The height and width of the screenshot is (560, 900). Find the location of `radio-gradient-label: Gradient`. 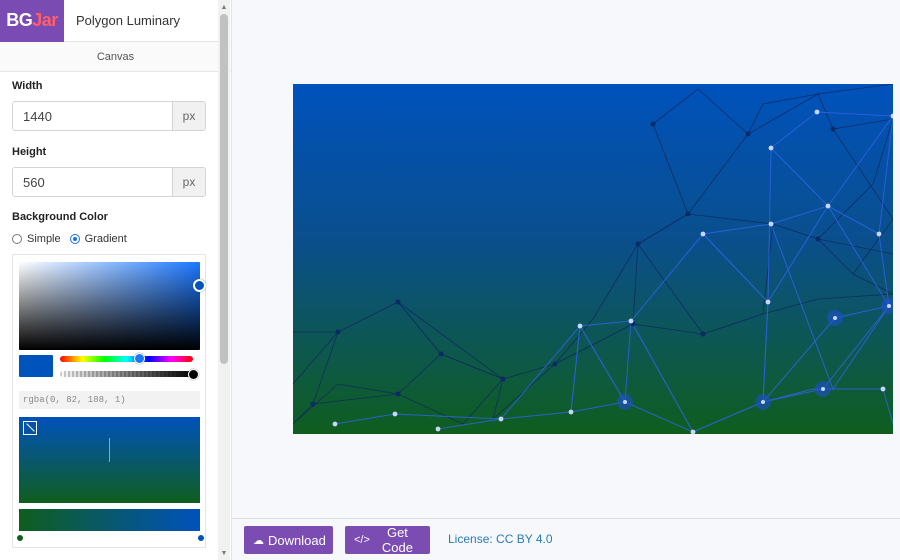

radio-gradient-label: Gradient is located at coordinates (106, 239).